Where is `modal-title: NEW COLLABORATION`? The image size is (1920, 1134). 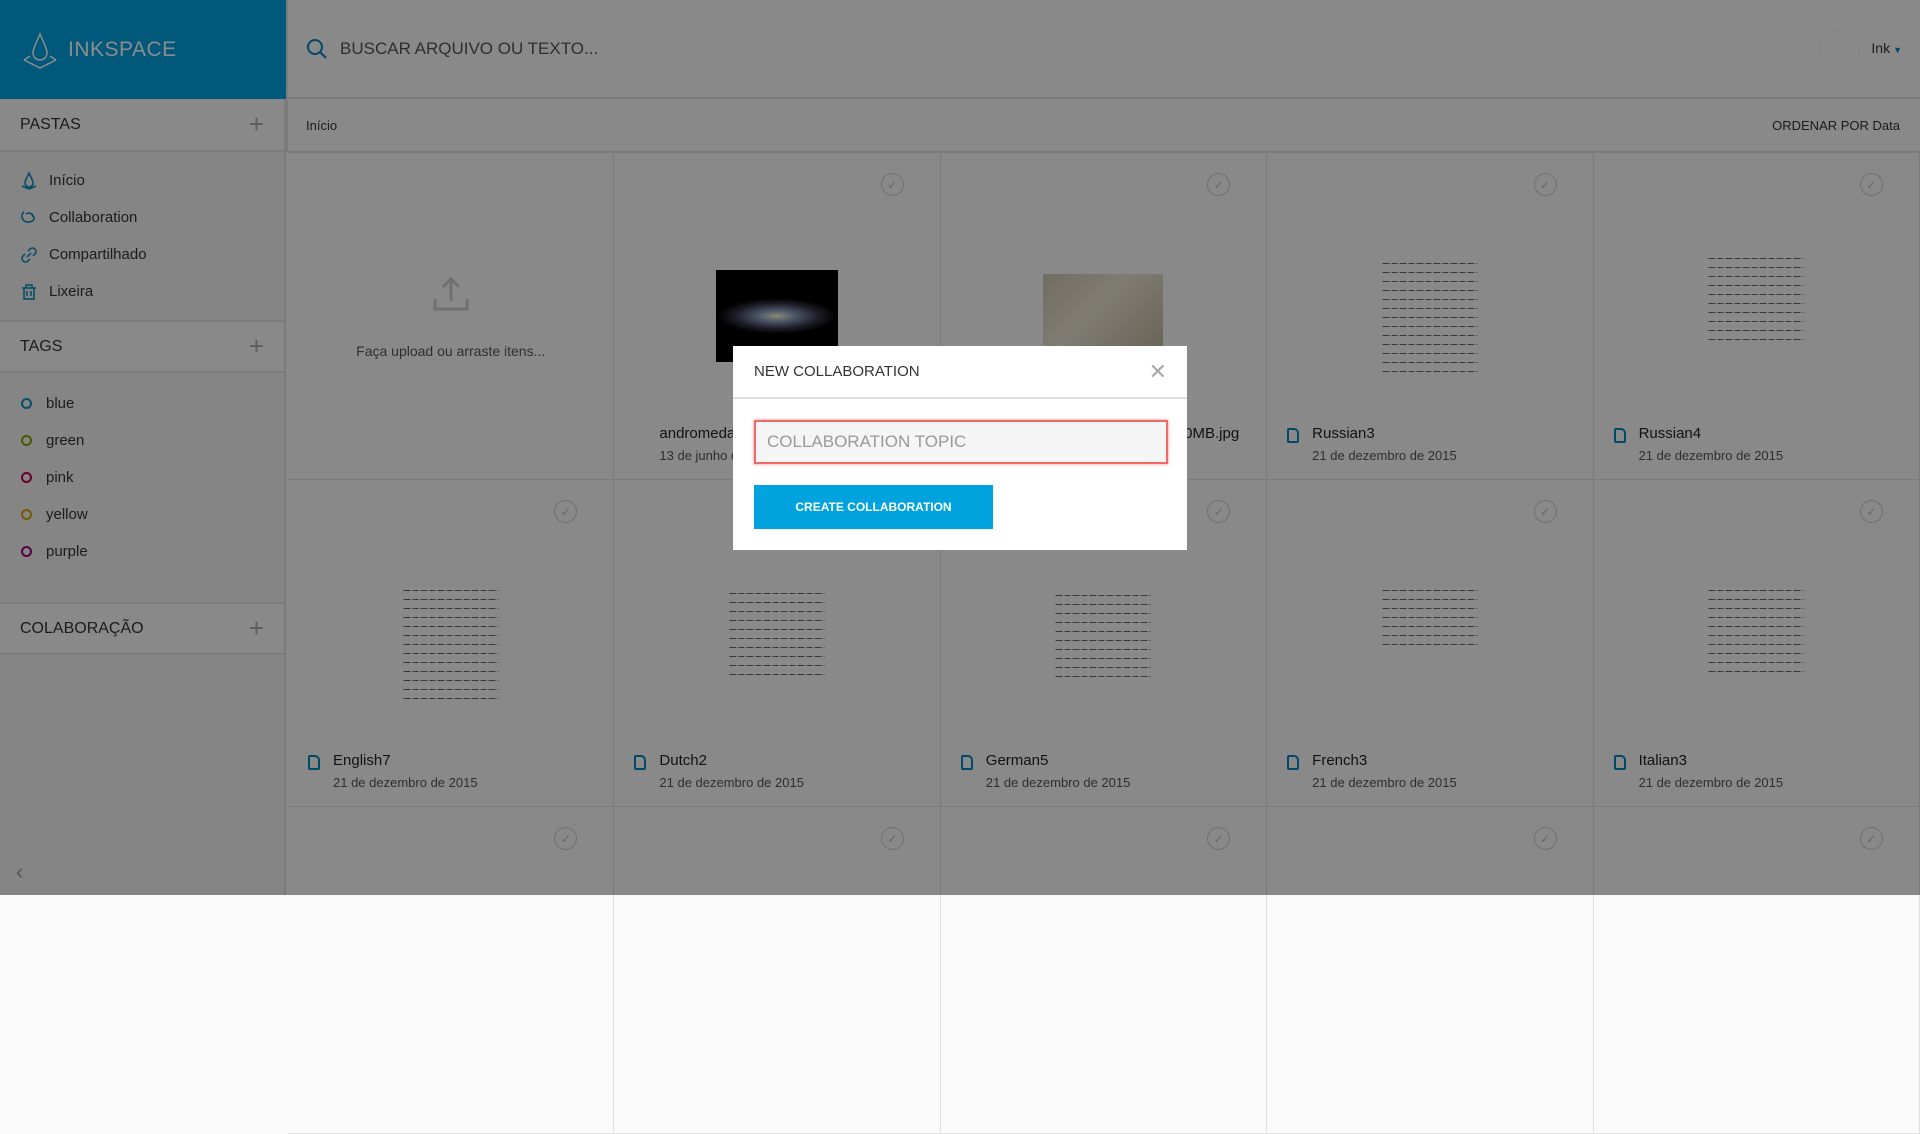
modal-title: NEW COLLABORATION is located at coordinates (837, 371).